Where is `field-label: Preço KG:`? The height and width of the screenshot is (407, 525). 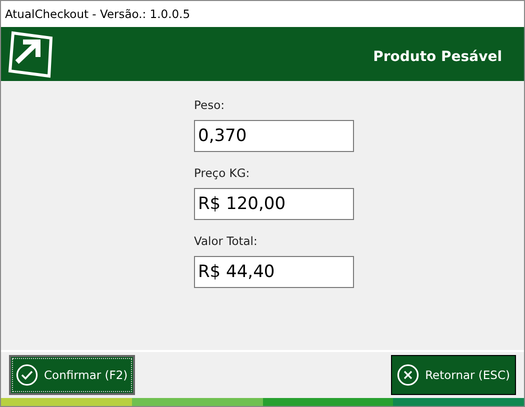 field-label: Preço KG: is located at coordinates (222, 174).